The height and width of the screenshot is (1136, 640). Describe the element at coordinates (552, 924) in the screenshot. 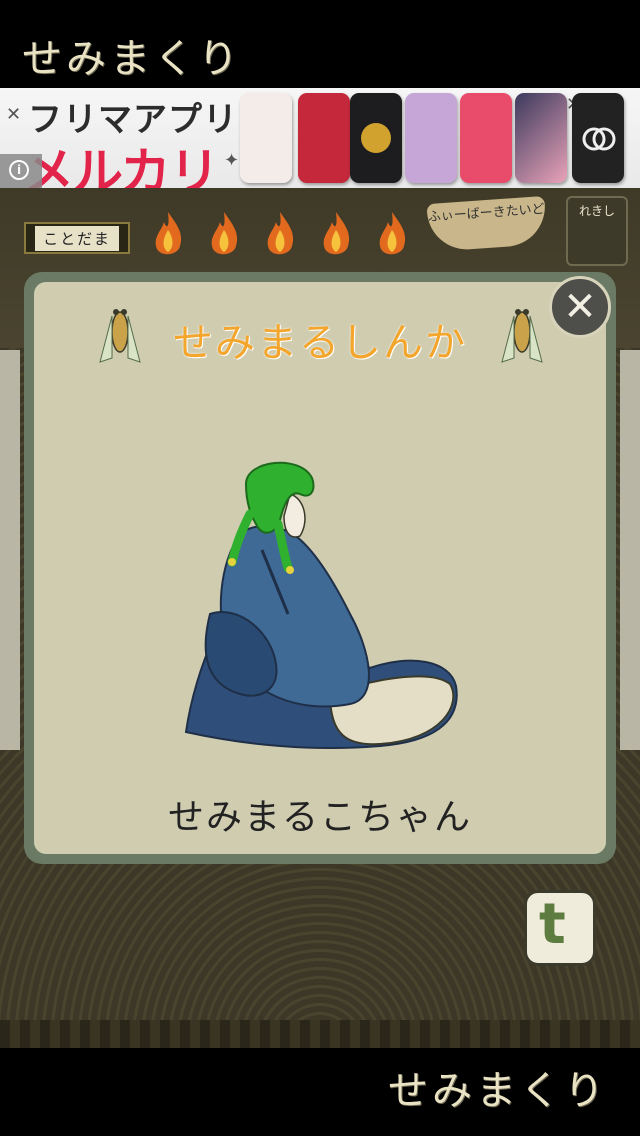

I see `twitter-icon: t` at that location.